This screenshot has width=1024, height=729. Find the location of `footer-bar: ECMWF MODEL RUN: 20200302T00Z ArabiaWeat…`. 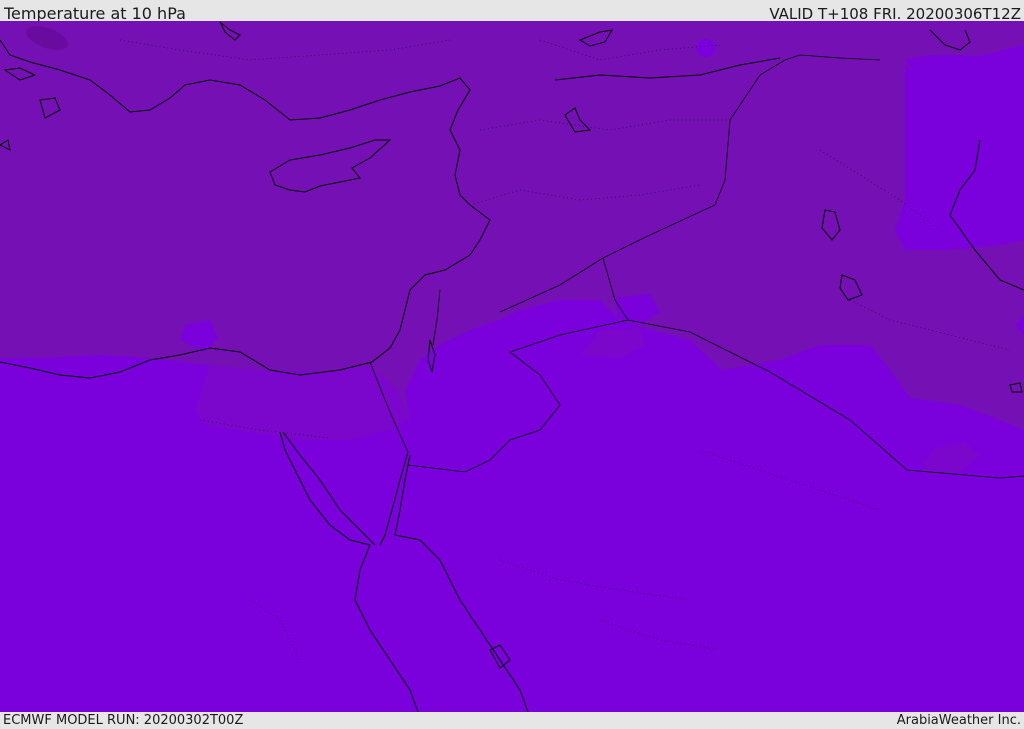

footer-bar: ECMWF MODEL RUN: 20200302T00Z ArabiaWeat… is located at coordinates (512, 720).